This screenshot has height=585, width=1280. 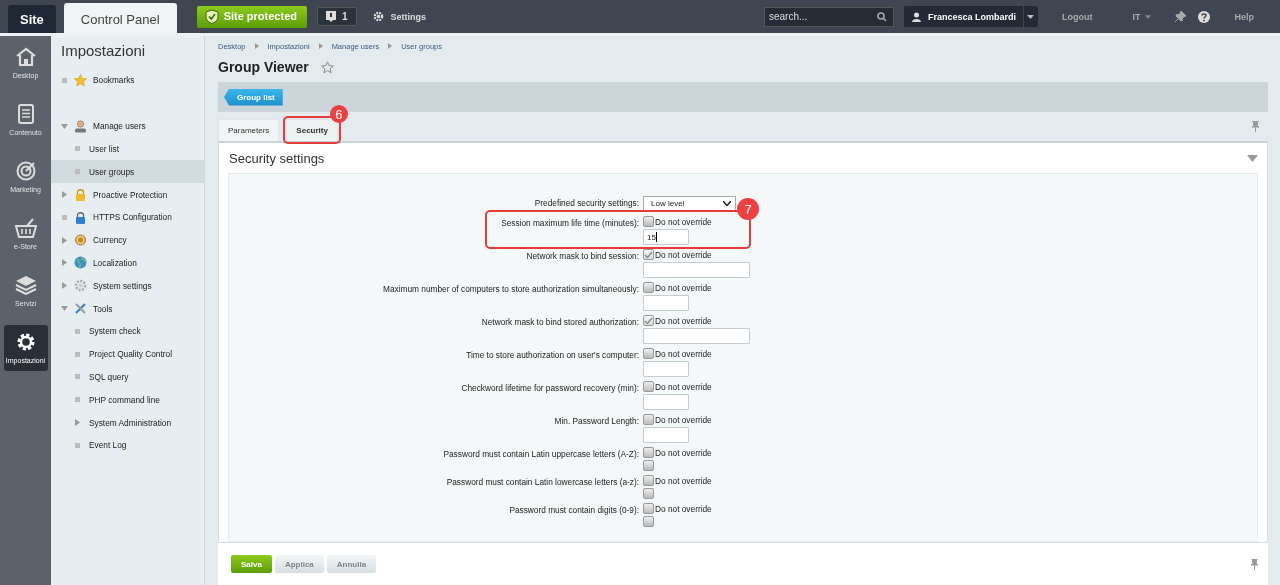 What do you see at coordinates (596, 420) in the screenshot?
I see `field-label: Min. Password Length:` at bounding box center [596, 420].